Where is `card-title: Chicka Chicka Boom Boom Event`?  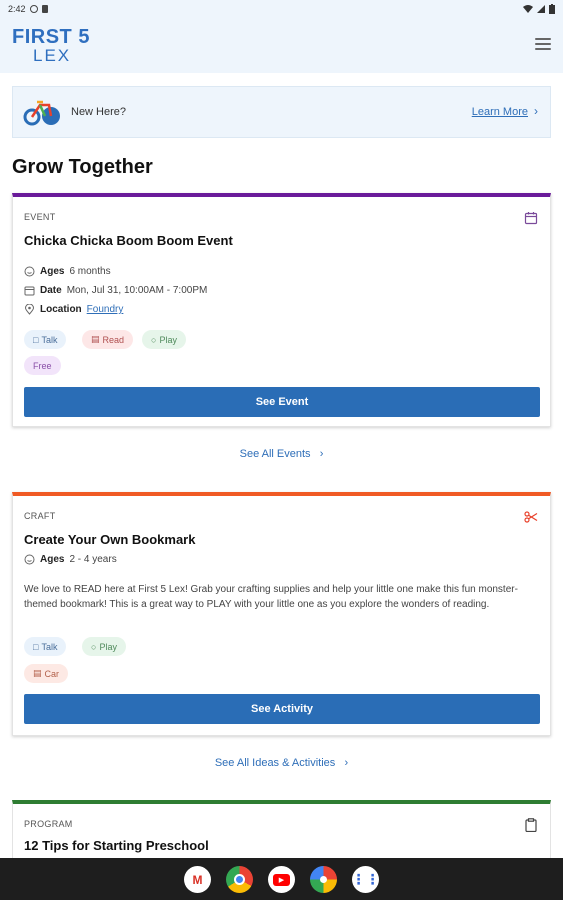
card-title: Chicka Chicka Boom Boom Event is located at coordinates (128, 240).